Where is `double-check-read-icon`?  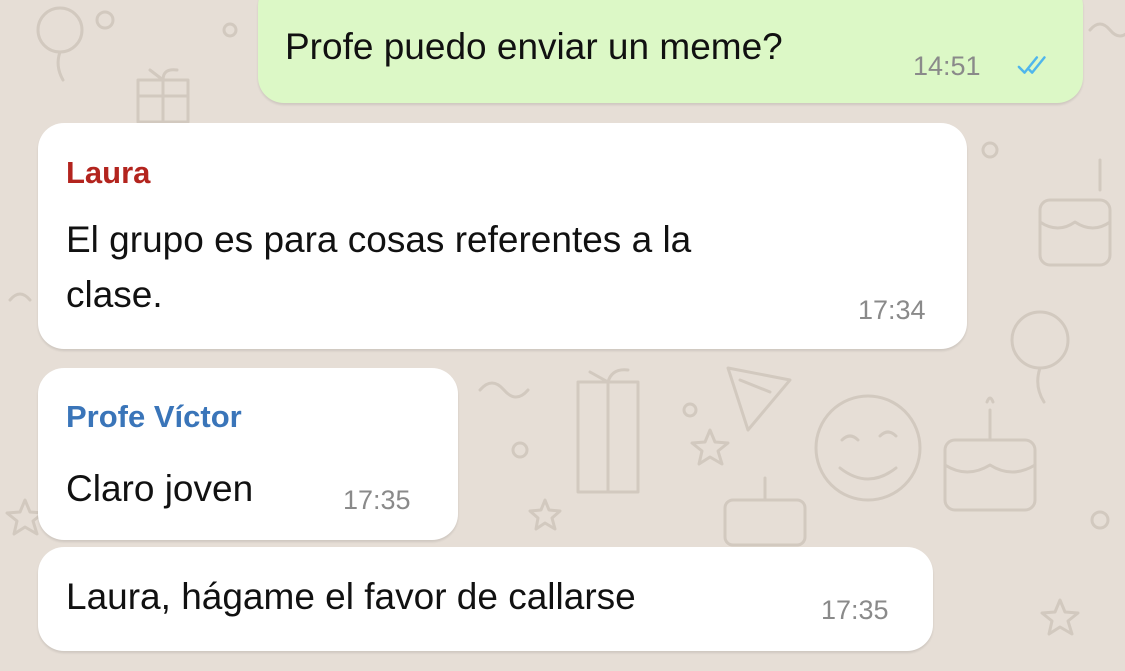
double-check-read-icon is located at coordinates (1031, 65).